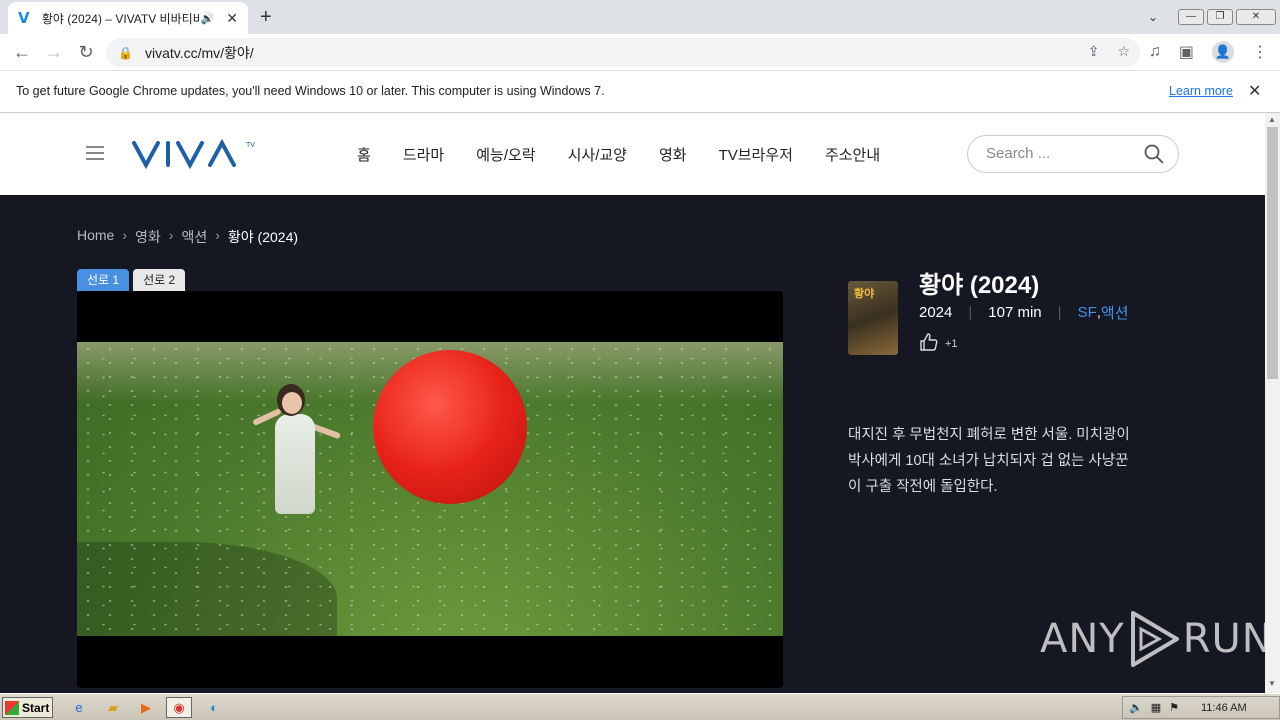 The image size is (1280, 720). What do you see at coordinates (24, 18) in the screenshot?
I see `favicon-icon: V` at bounding box center [24, 18].